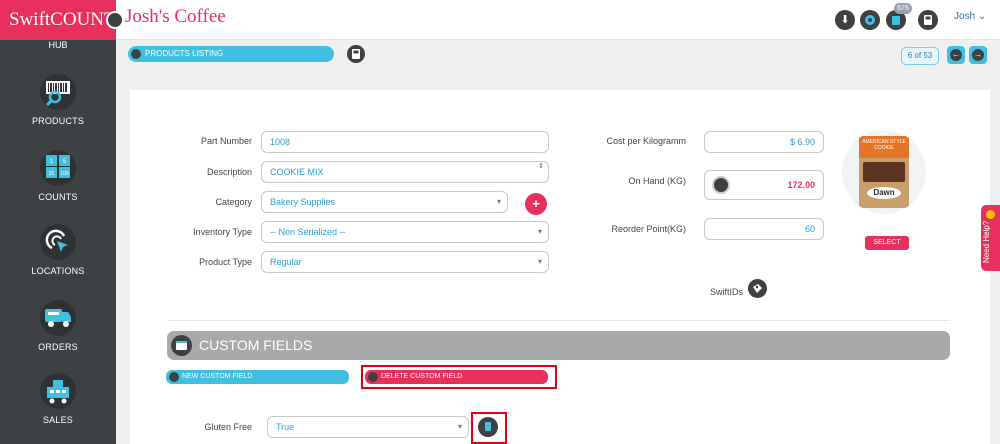 Image resolution: width=1000 pixels, height=444 pixels. Describe the element at coordinates (225, 262) in the screenshot. I see `product-type-label: Product Type` at that location.